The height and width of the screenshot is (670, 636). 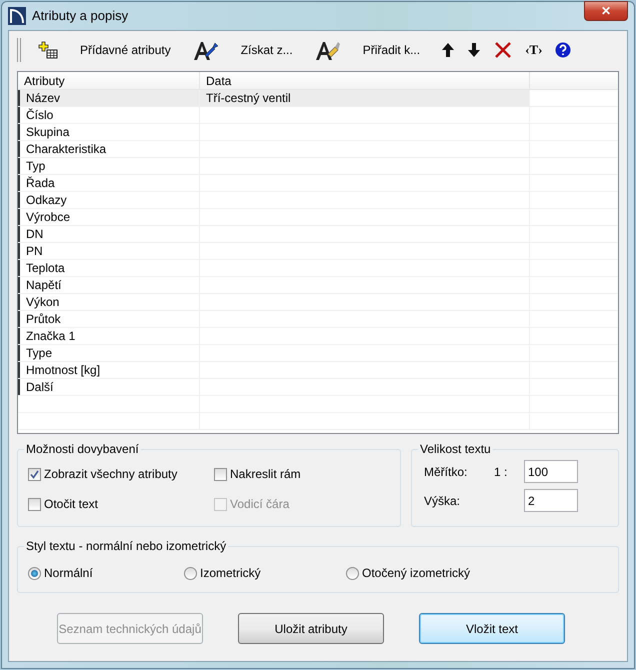 What do you see at coordinates (503, 50) in the screenshot?
I see `delete-icon` at bounding box center [503, 50].